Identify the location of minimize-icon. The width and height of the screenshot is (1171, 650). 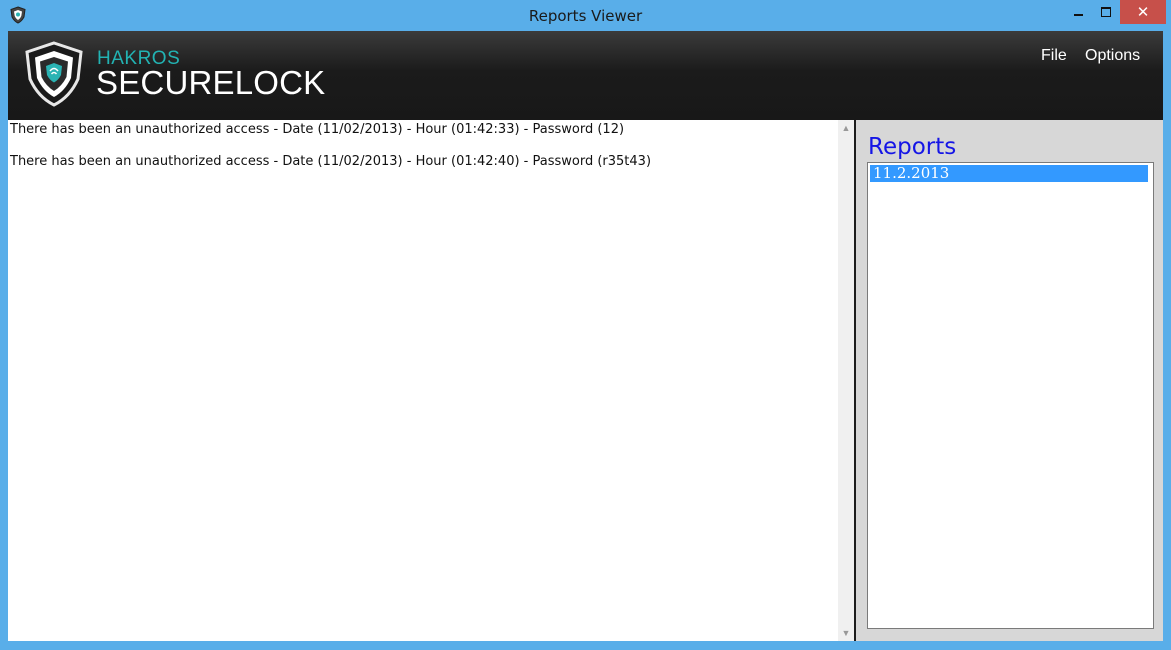
(1078, 15).